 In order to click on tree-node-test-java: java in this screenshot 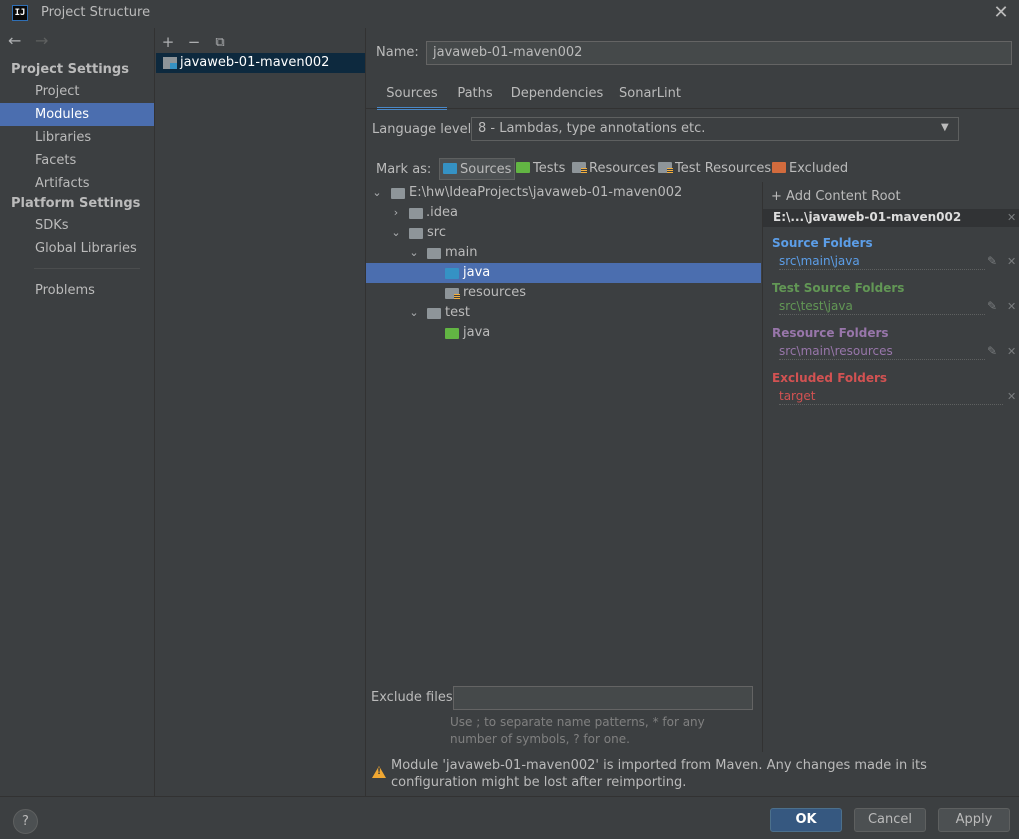, I will do `click(563, 333)`.